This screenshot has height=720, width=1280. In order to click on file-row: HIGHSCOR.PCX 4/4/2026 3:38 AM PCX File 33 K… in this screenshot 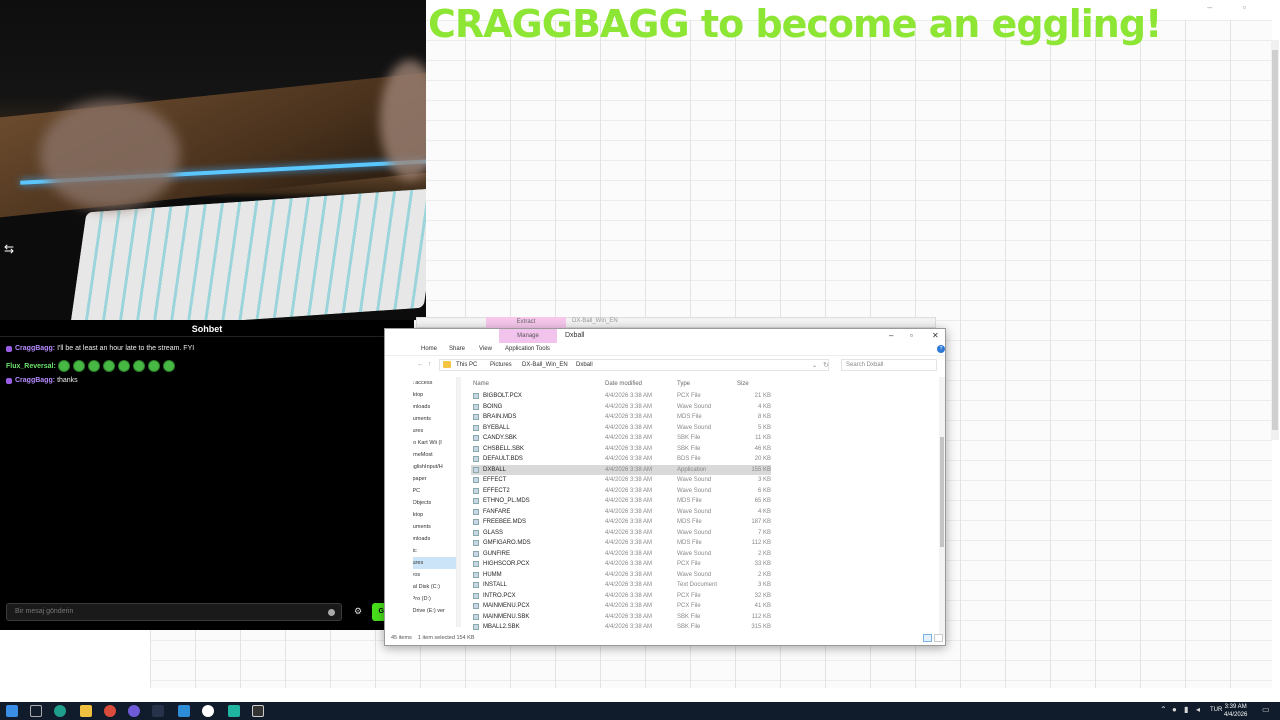, I will do `click(621, 564)`.